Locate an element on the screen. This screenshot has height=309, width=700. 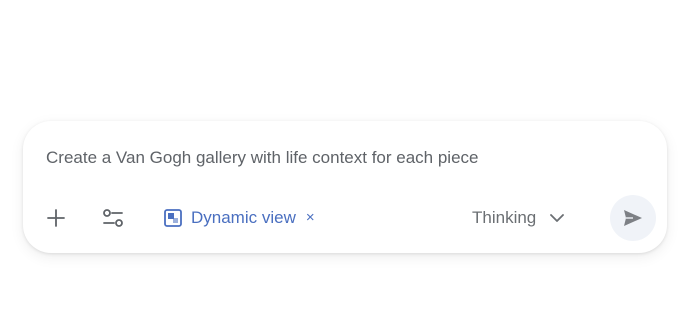
tools-button is located at coordinates (113, 218).